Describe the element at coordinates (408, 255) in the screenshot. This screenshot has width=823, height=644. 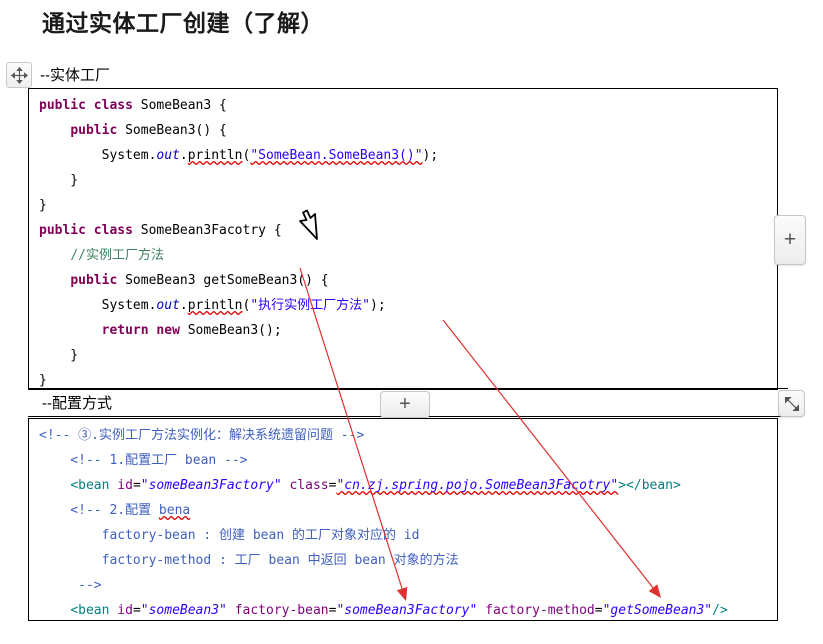
I see `code-line: //实例工厂方法` at that location.